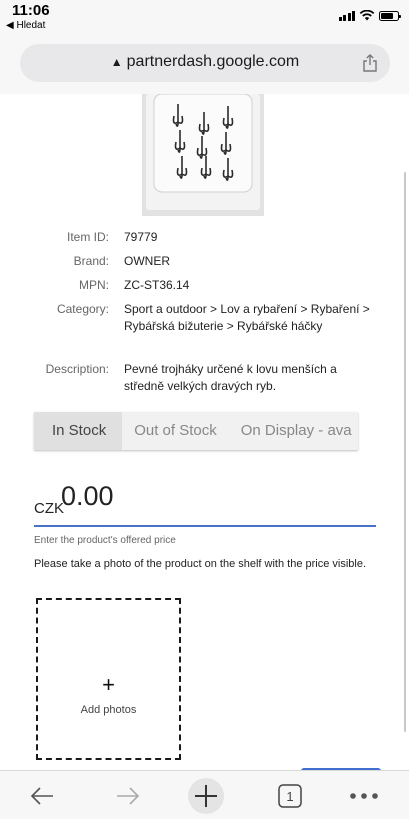  What do you see at coordinates (203, 155) in the screenshot?
I see `treble-hooks-image` at bounding box center [203, 155].